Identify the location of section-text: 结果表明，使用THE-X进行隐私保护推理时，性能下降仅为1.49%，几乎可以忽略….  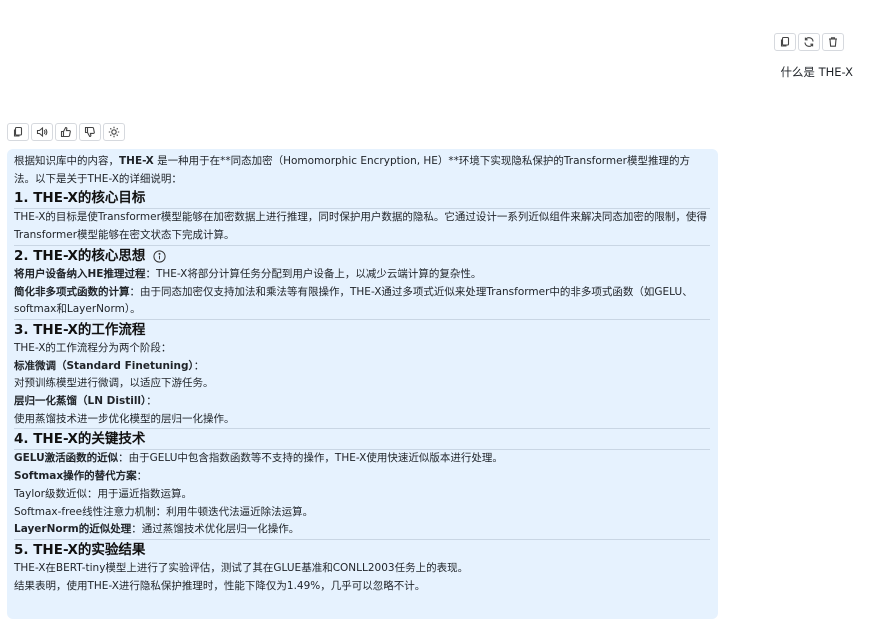
(220, 585).